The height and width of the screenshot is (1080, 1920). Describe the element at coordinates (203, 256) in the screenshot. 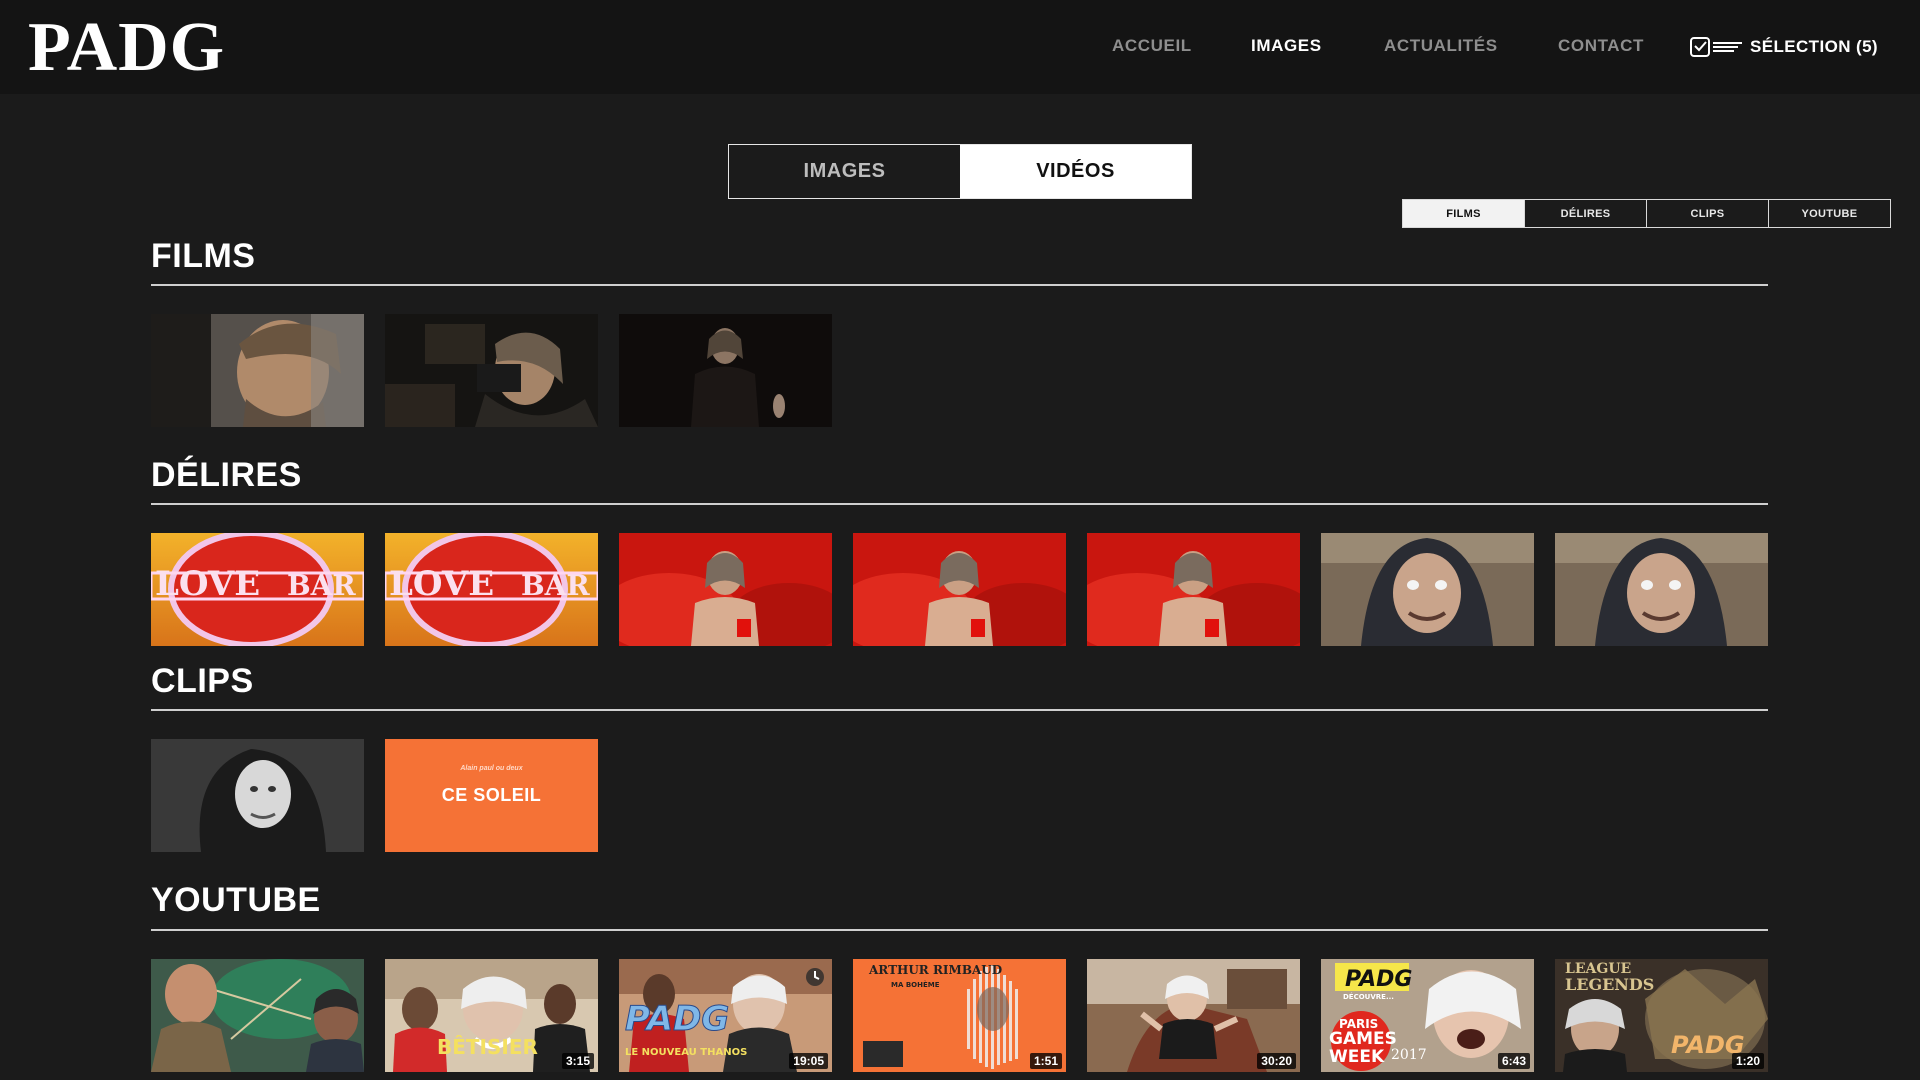

I see `section-title-films: FILMS` at that location.